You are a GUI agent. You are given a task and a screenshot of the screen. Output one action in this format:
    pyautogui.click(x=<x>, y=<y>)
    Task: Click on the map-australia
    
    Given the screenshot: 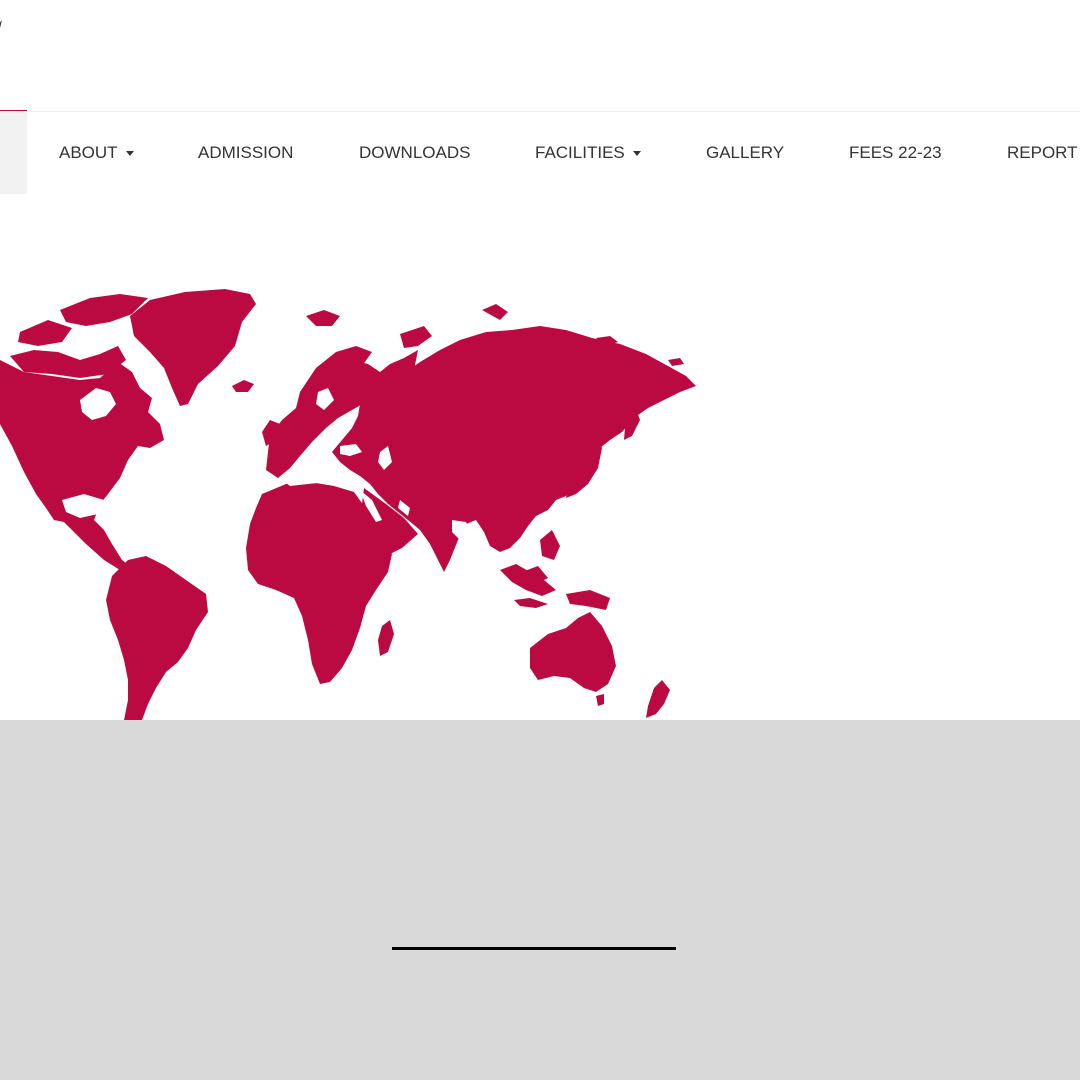 What is the action you would take?
    pyautogui.click(x=573, y=652)
    